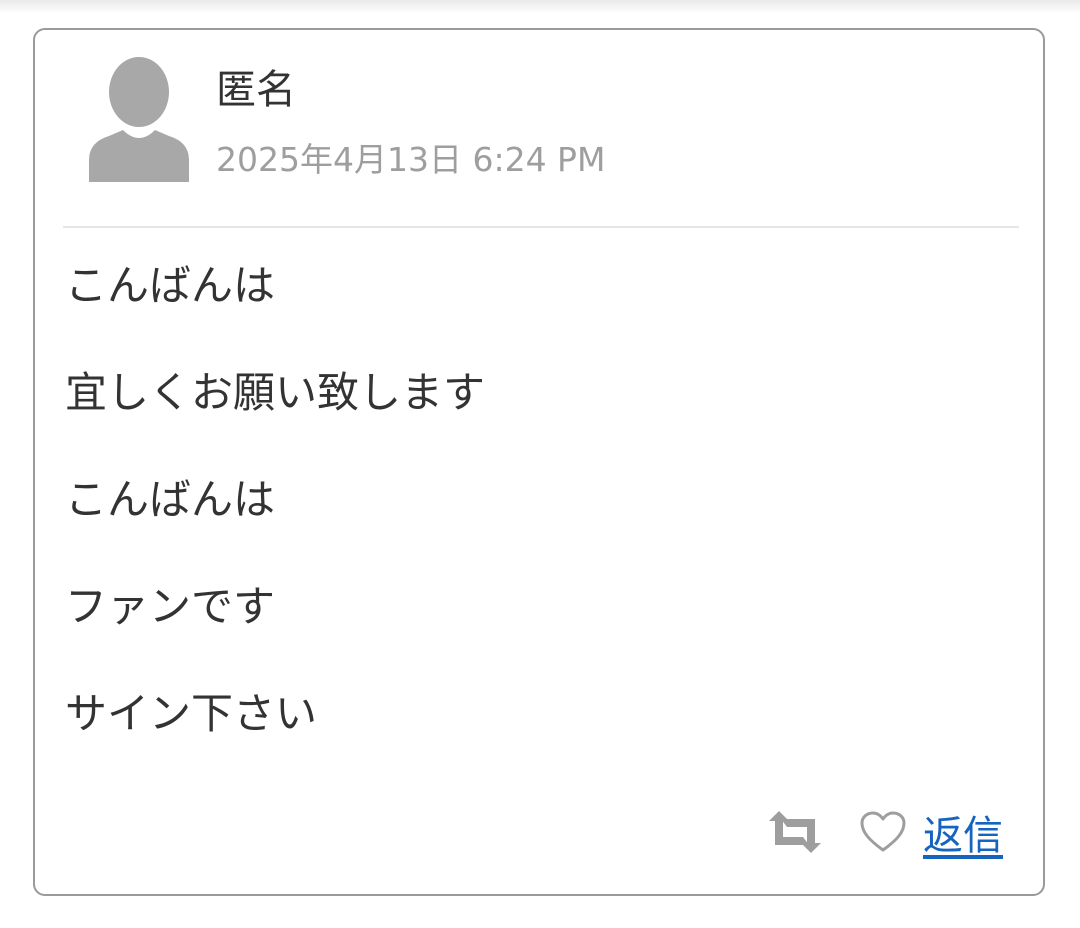  I want to click on header-divider, so click(541, 227).